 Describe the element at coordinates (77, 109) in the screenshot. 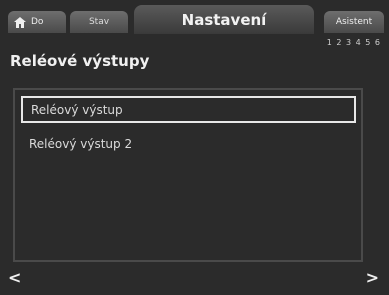

I see `list-item-label: Reléový výstup` at that location.